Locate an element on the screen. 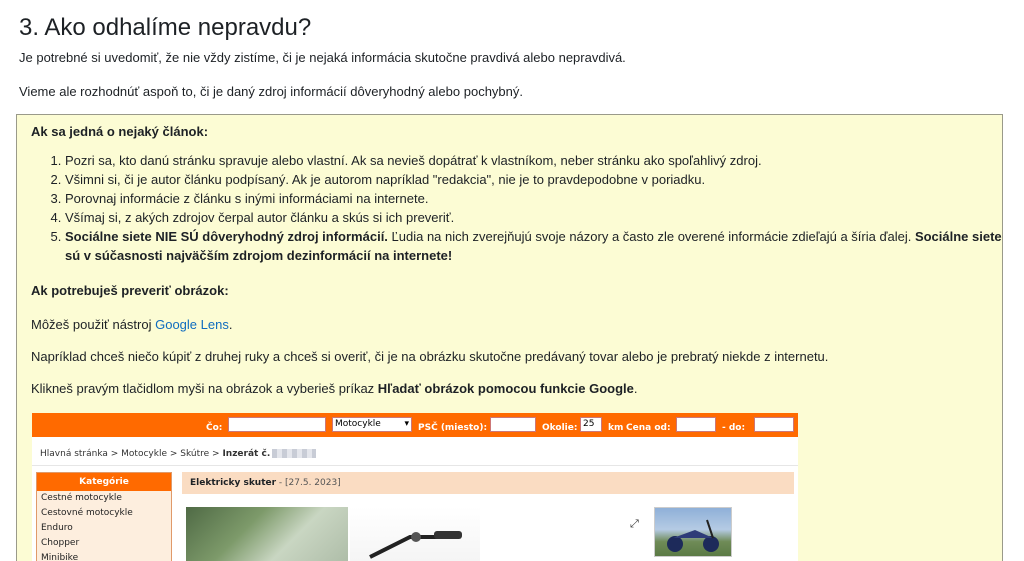 The image size is (1024, 561). psc-input is located at coordinates (513, 424).